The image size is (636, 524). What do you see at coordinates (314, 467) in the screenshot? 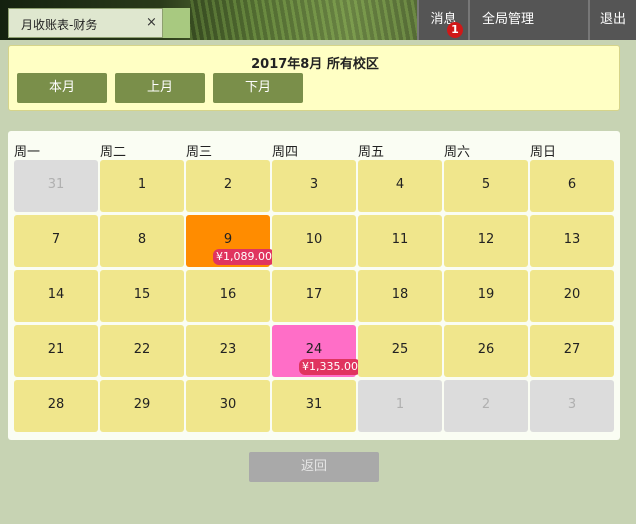
I see `back-button: 返回` at bounding box center [314, 467].